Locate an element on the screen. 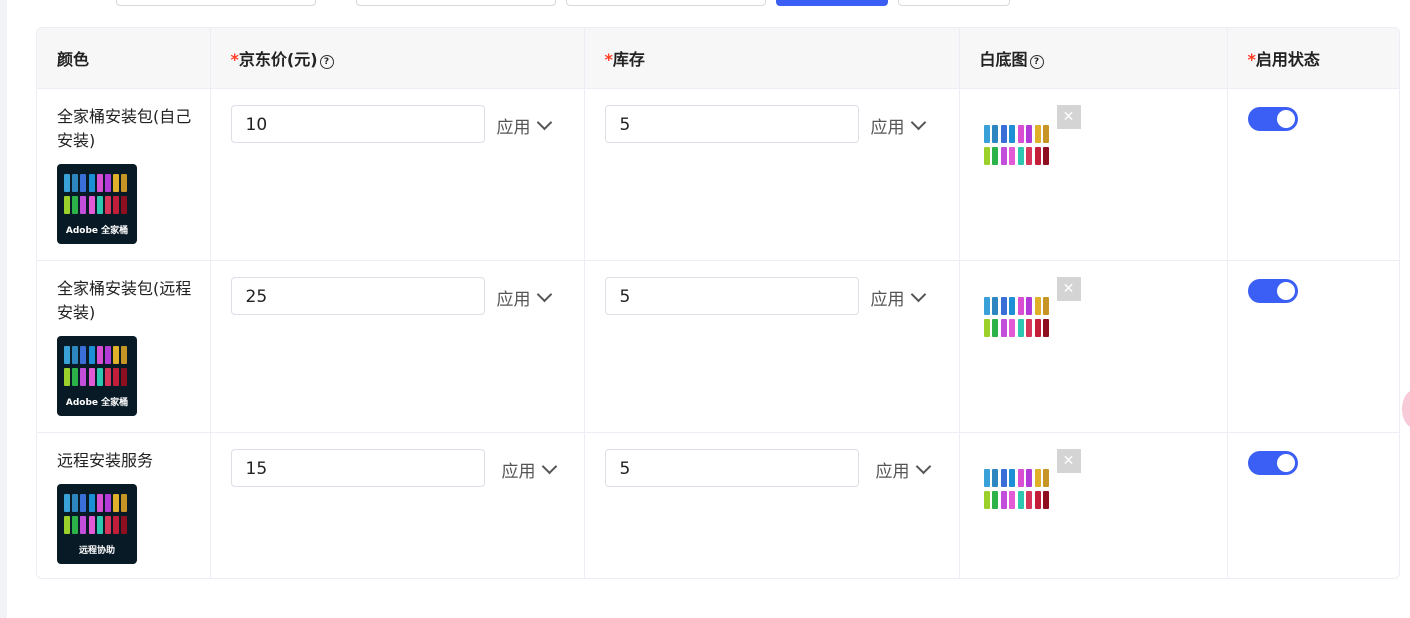 The width and height of the screenshot is (1410, 618). price-input: 15 is located at coordinates (357, 468).